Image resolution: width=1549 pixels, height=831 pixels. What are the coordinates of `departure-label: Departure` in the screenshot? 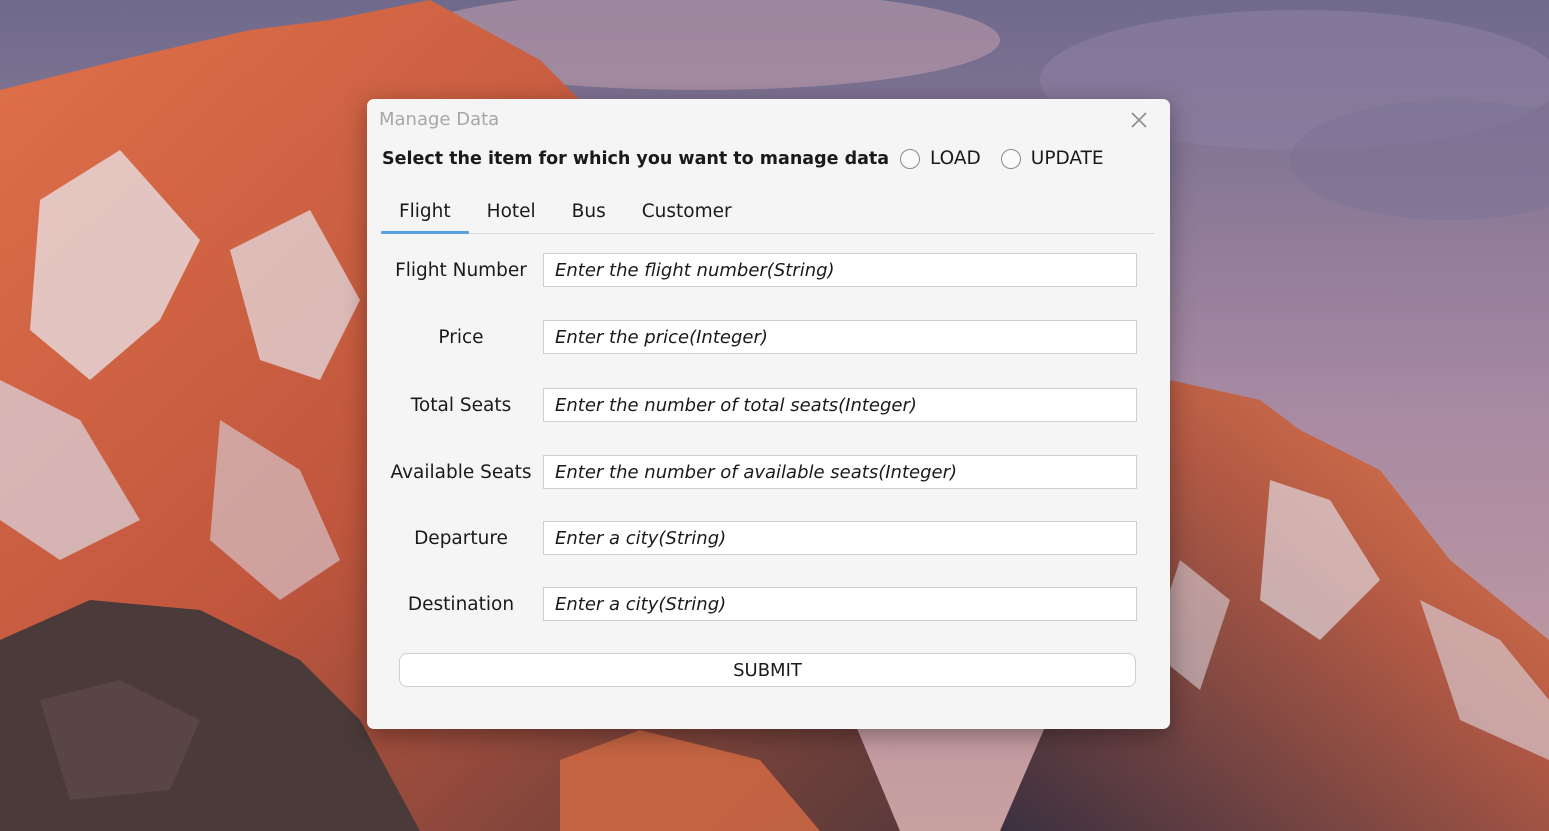 It's located at (461, 538).